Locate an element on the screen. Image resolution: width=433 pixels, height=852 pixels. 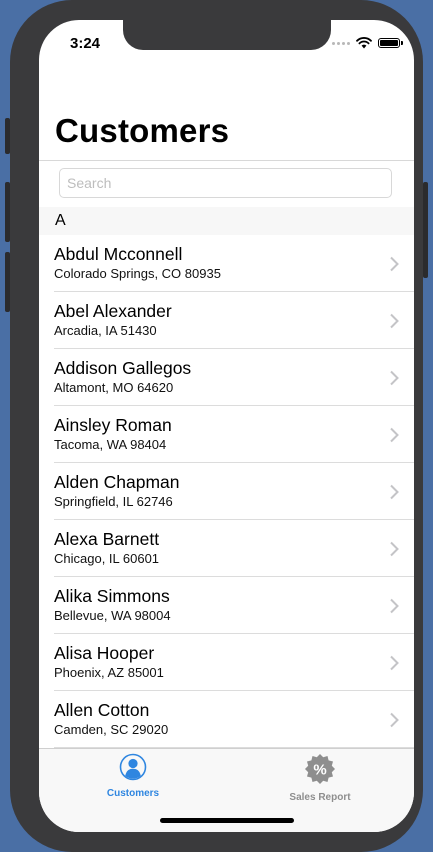
customer-row: Alexa Barnett Chicago, IL 60601 is located at coordinates (226, 548).